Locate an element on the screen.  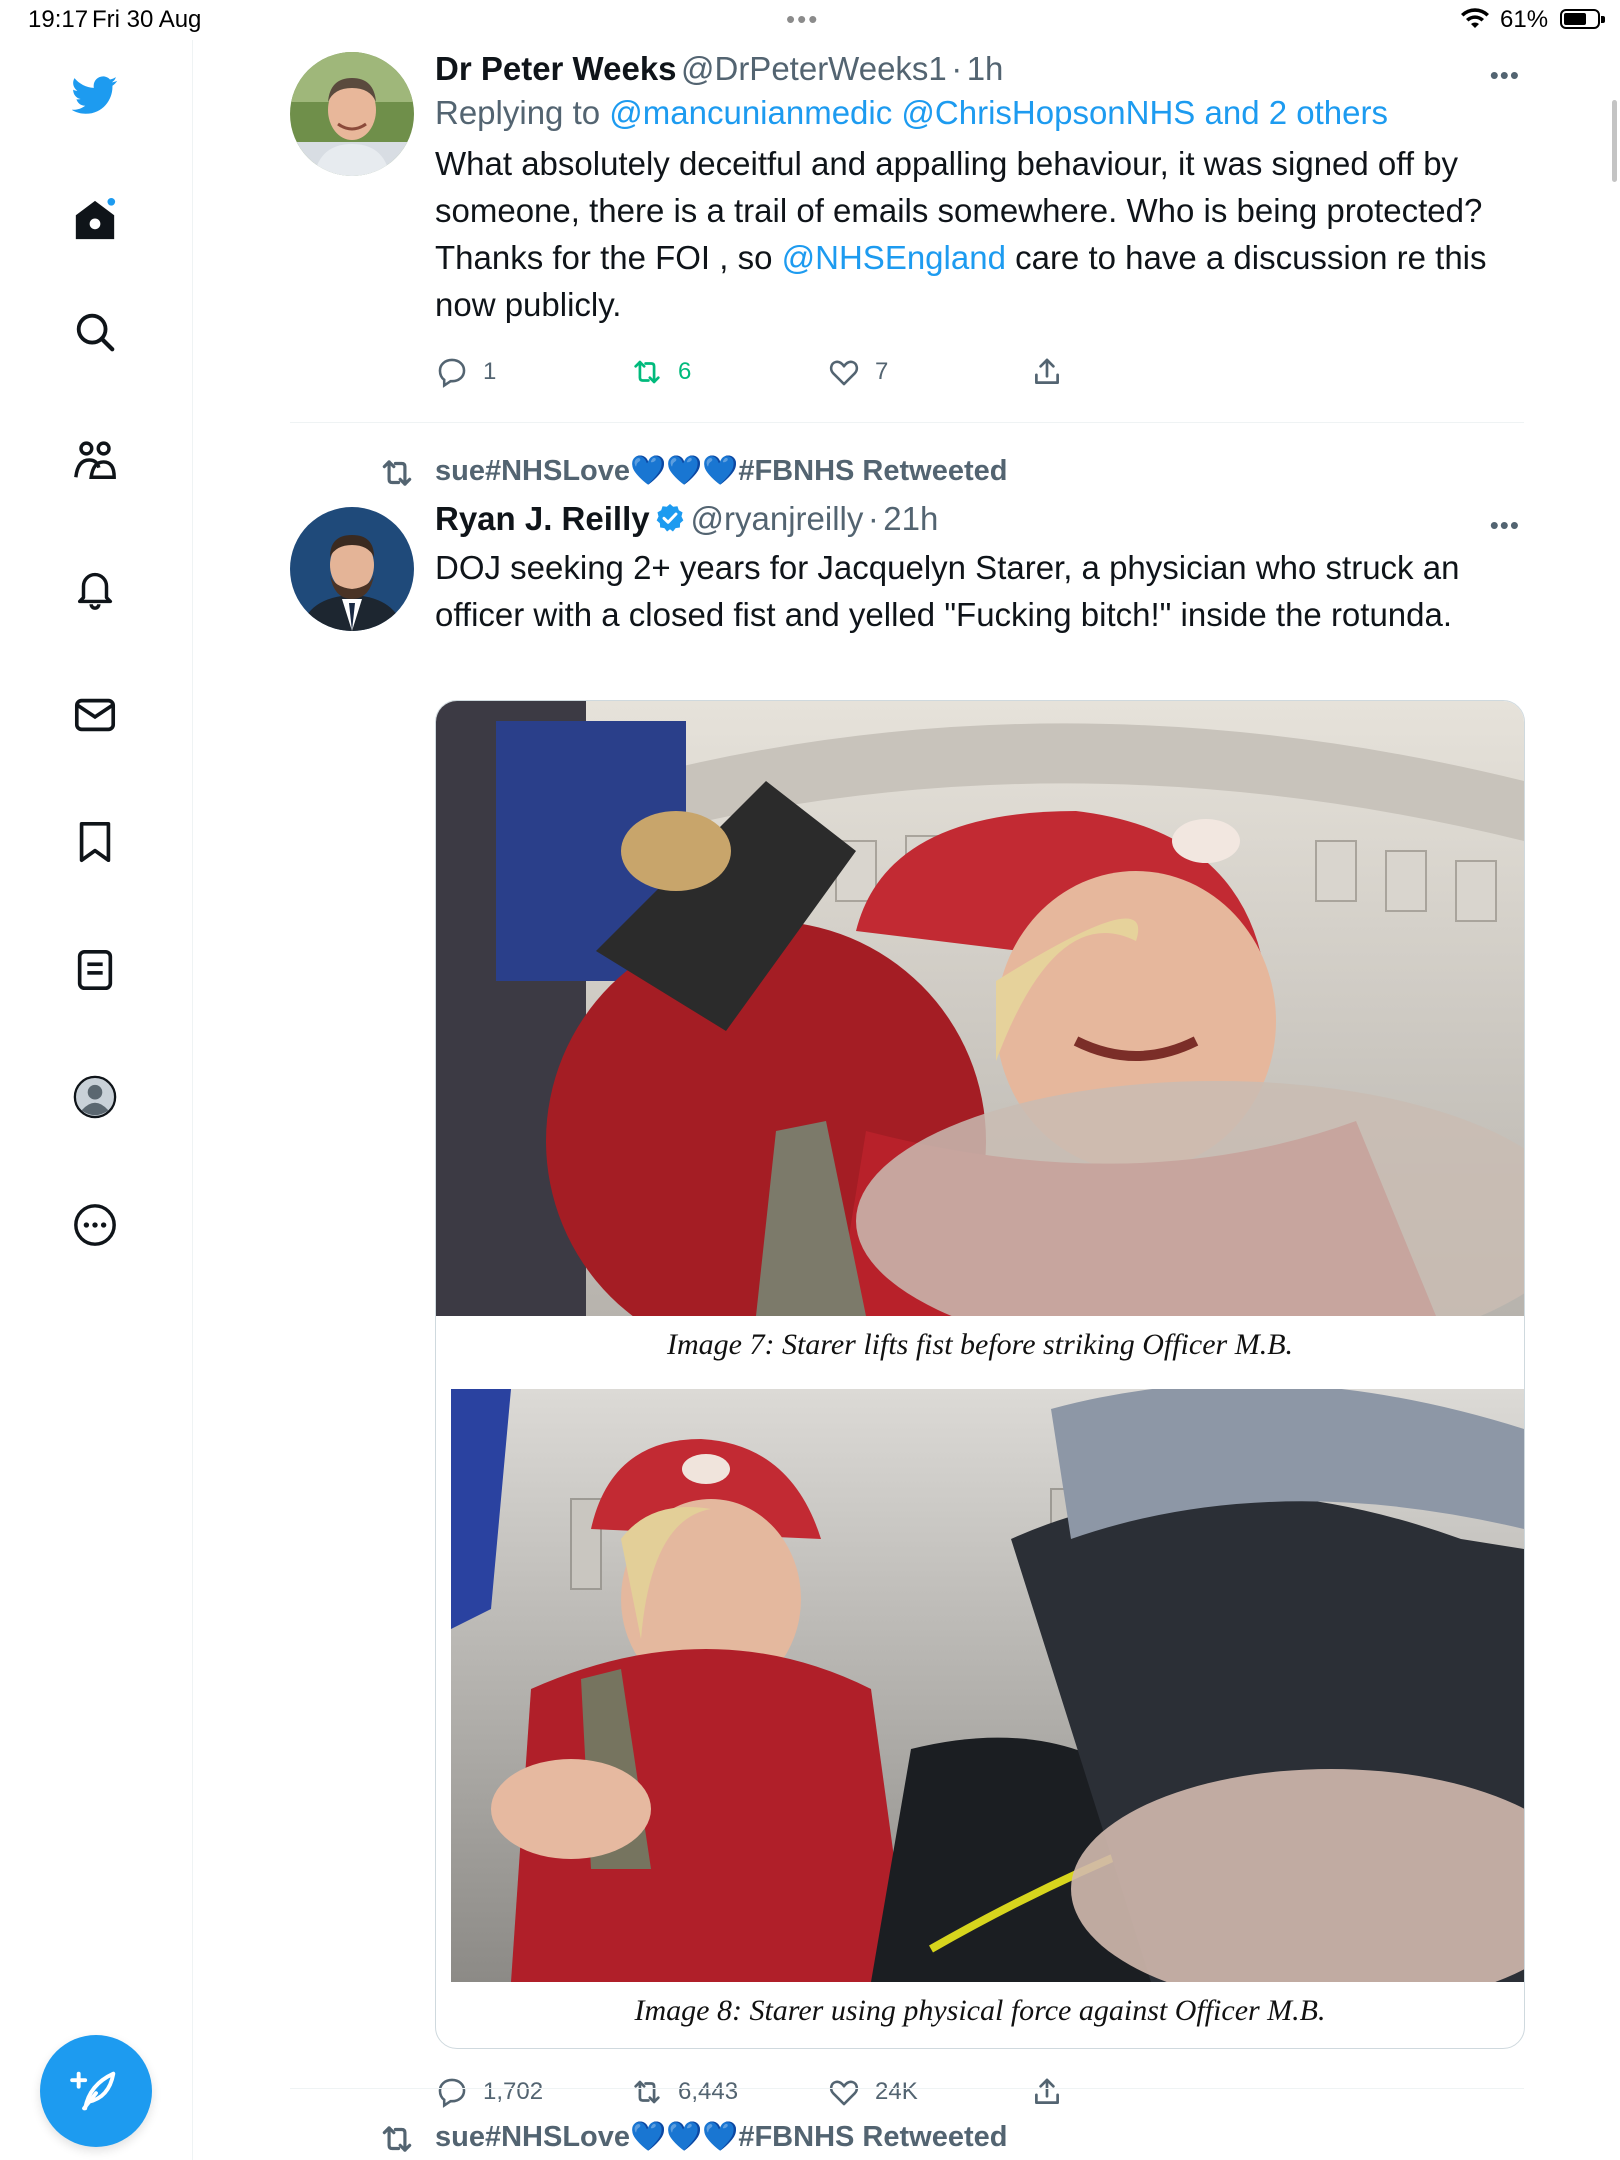
battery-icon is located at coordinates (1582, 19).